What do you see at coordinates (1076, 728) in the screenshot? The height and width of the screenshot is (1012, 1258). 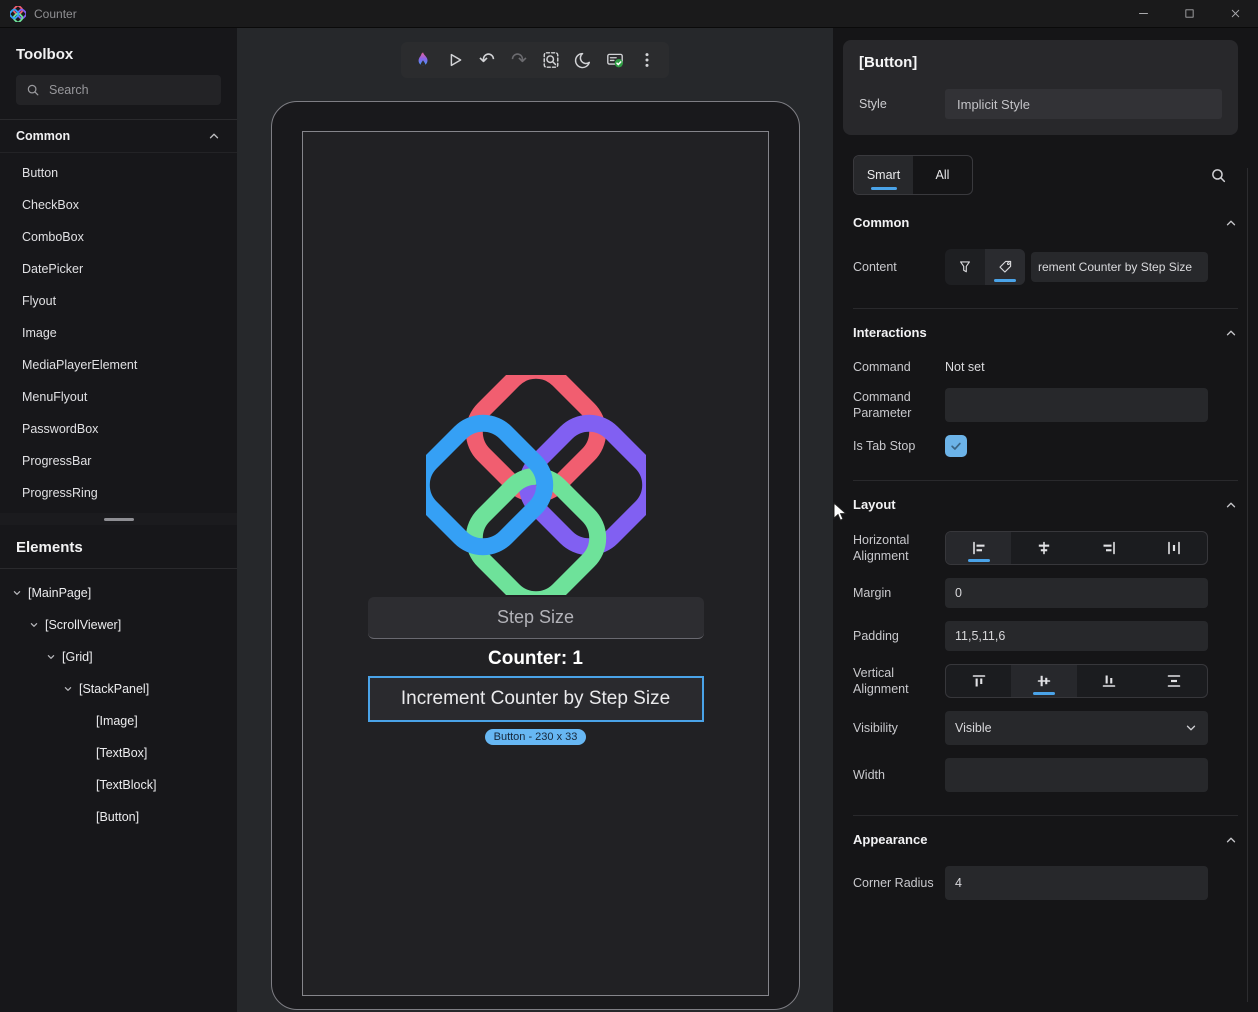 I see `visibility-select: Visible` at bounding box center [1076, 728].